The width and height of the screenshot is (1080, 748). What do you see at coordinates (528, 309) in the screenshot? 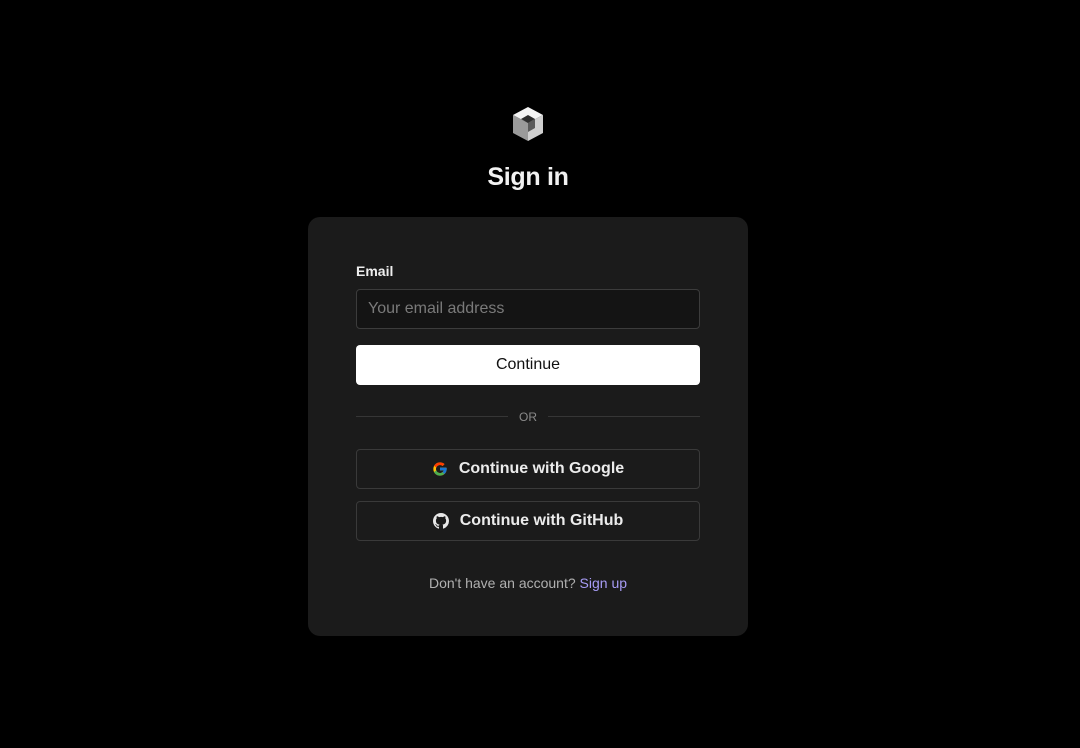
I see `email-input` at bounding box center [528, 309].